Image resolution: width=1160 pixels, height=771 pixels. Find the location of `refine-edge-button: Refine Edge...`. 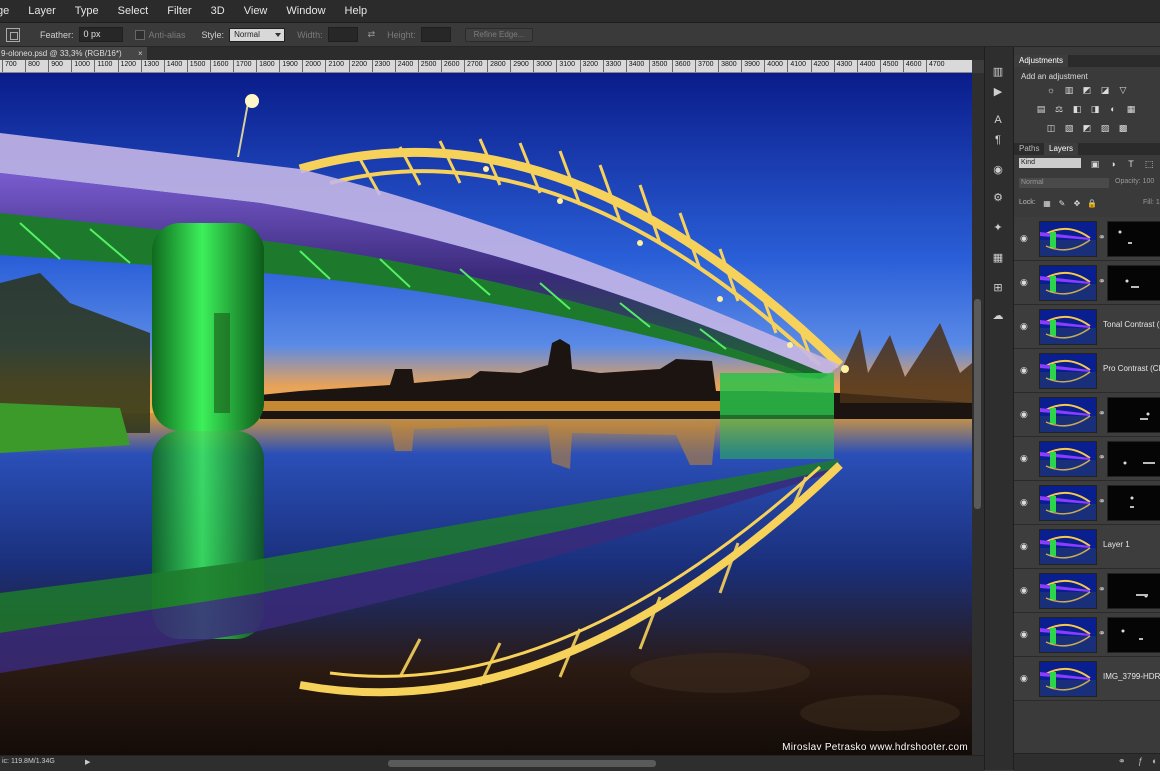

refine-edge-button: Refine Edge... is located at coordinates (499, 34).